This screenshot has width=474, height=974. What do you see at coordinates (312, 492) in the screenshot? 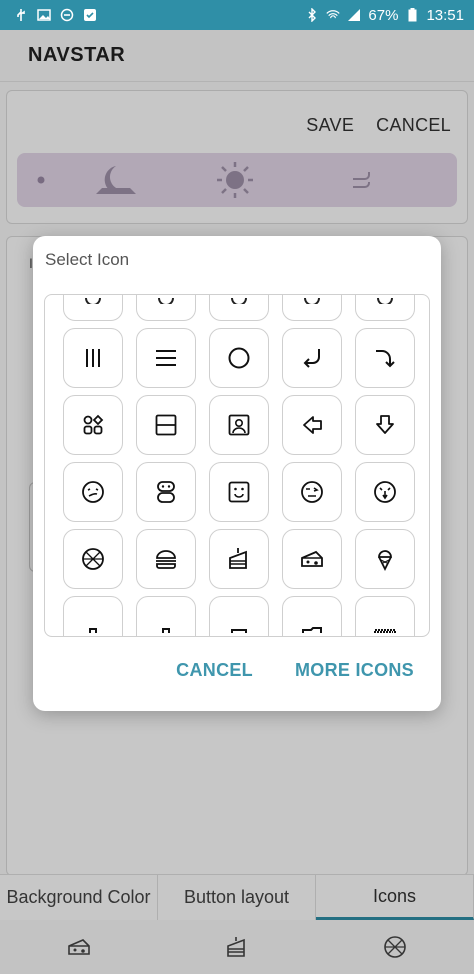
I see `face-wink-icon` at bounding box center [312, 492].